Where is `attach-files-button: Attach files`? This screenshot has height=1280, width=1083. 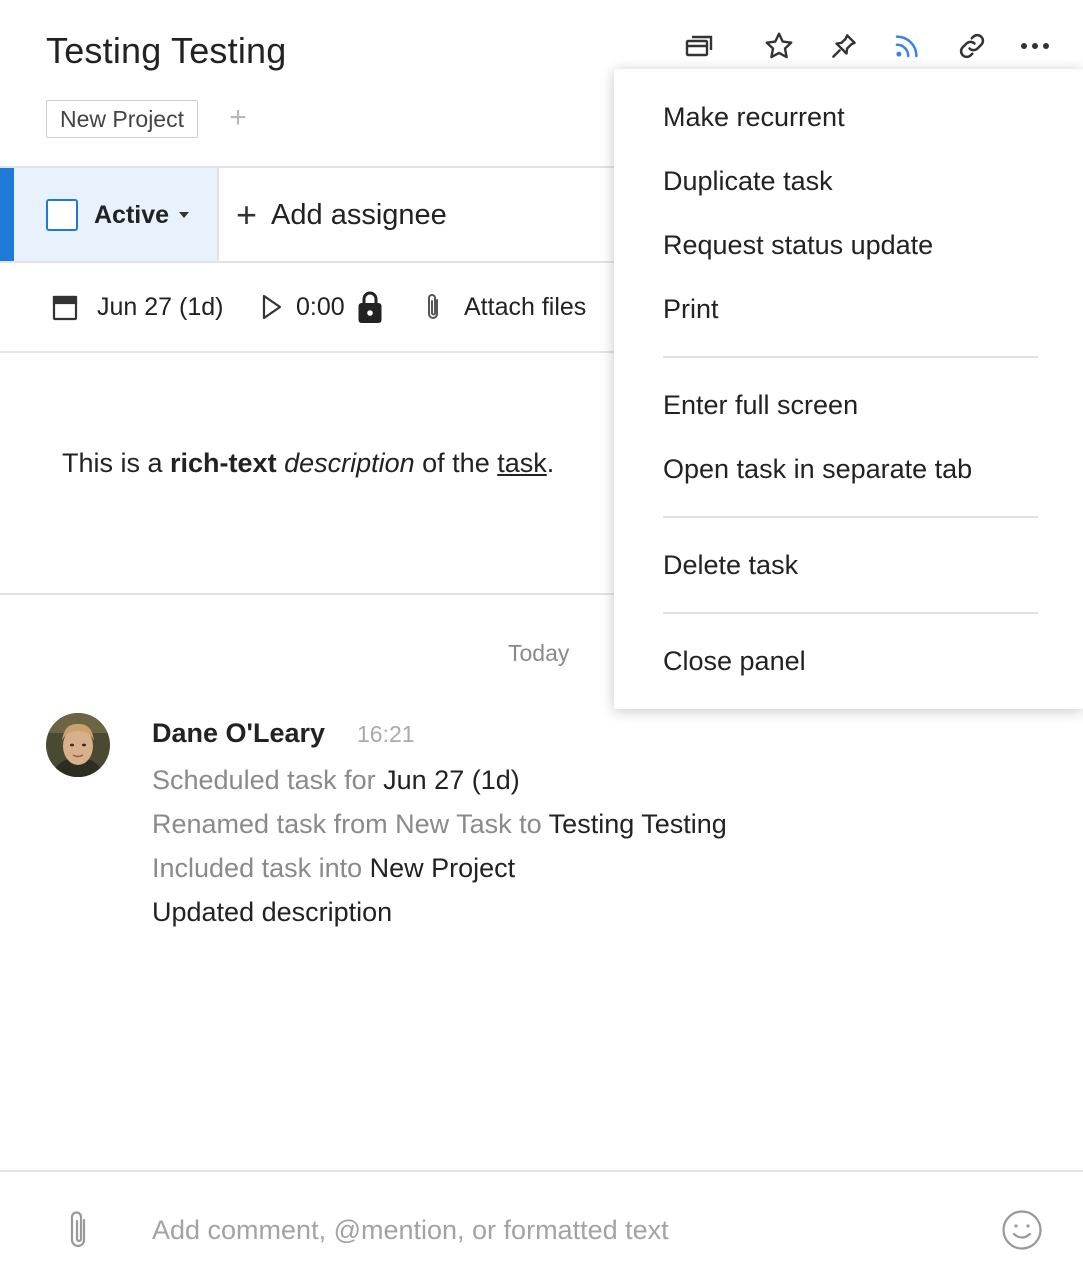 attach-files-button: Attach files is located at coordinates (505, 307).